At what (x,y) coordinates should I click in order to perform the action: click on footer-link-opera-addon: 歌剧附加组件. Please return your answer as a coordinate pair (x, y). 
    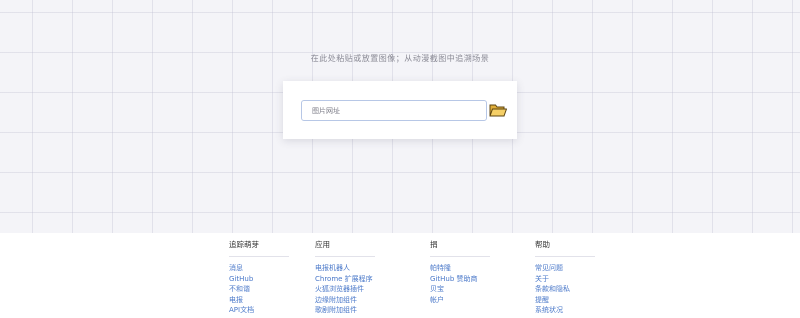
    Looking at the image, I should click on (345, 310).